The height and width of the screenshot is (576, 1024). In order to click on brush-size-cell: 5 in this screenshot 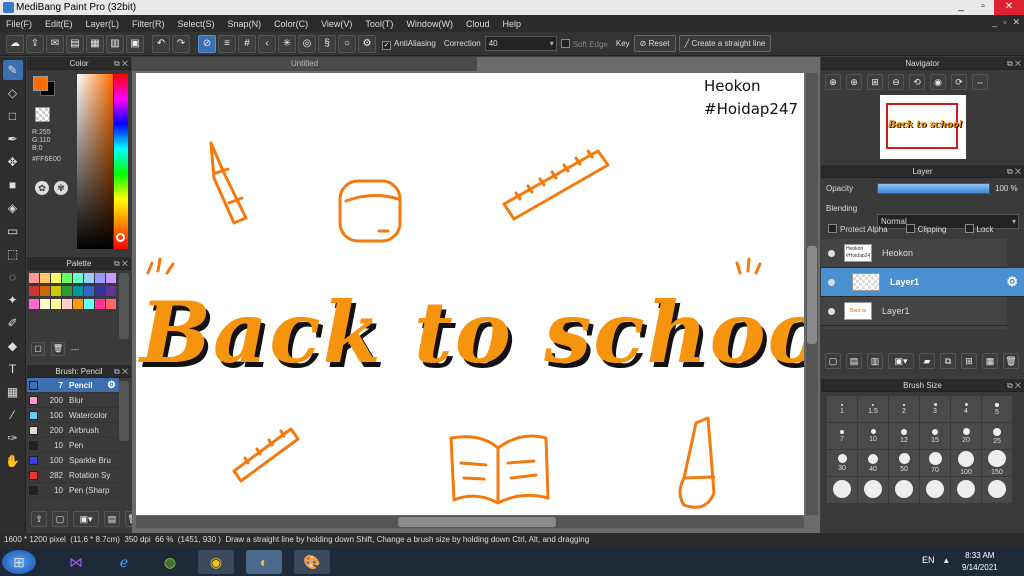, I will do `click(997, 409)`.